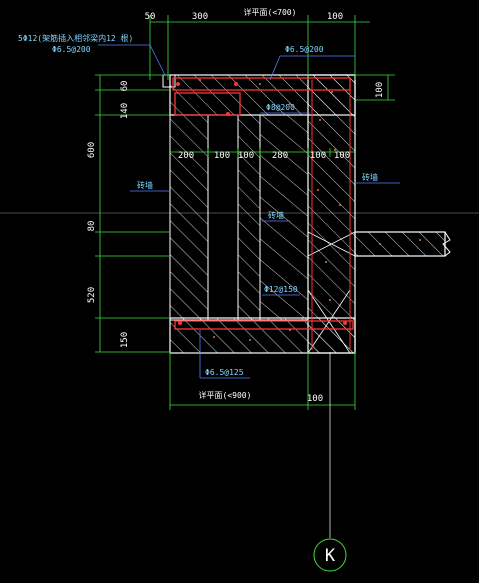 This screenshot has width=479, height=583. I want to click on annotation-left-wall: 砖墙, so click(145, 185).